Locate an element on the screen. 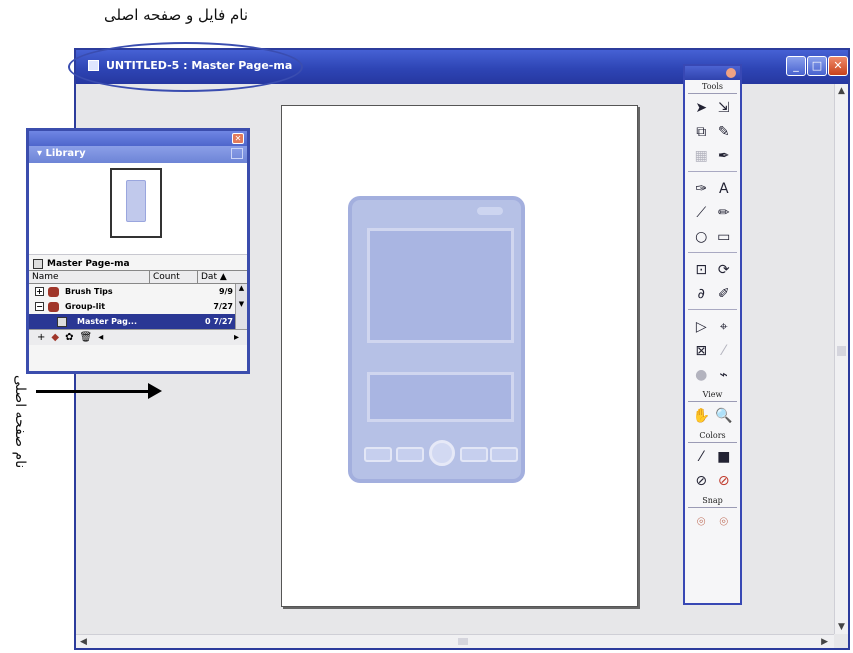 This screenshot has height=653, width=853. master-page-name-caption: نام صفحه اصلی is located at coordinates (20, 421).